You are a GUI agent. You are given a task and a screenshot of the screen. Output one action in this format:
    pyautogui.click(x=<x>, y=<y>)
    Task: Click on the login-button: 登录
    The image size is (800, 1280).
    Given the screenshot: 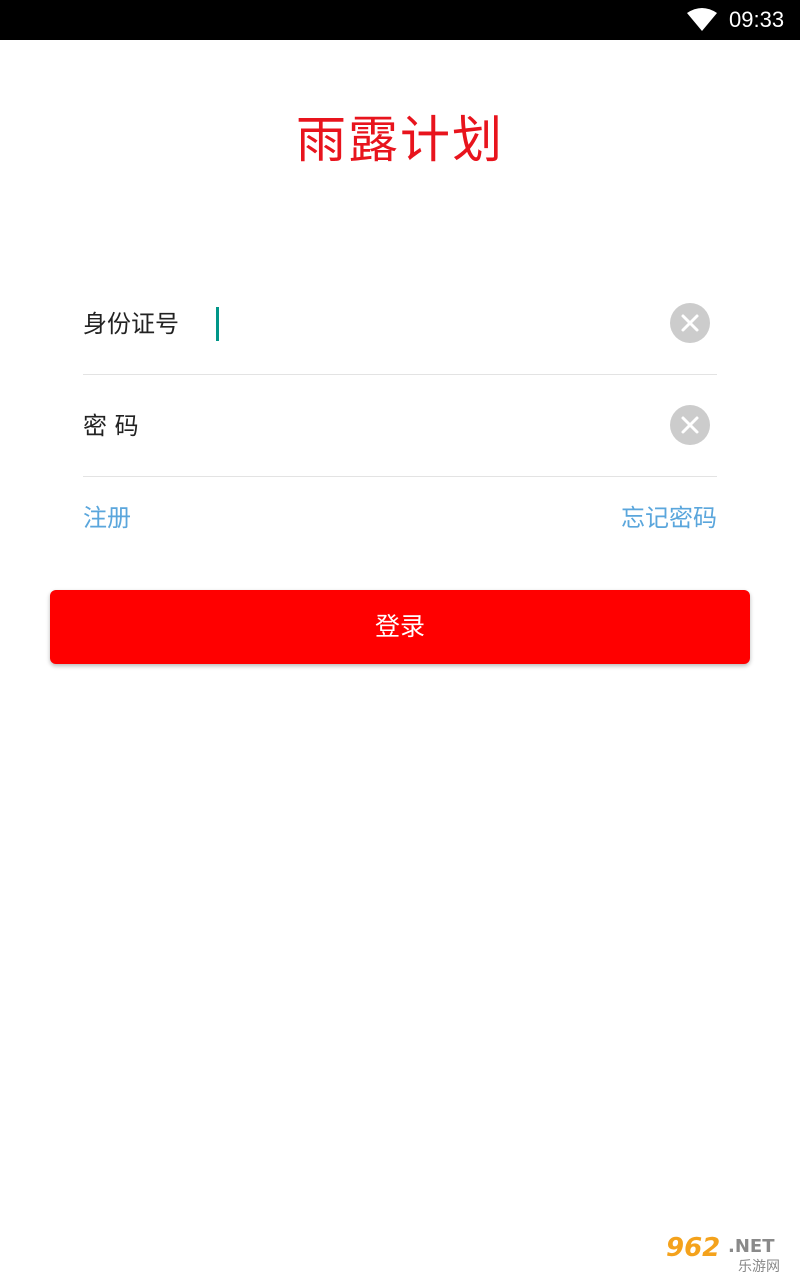 What is the action you would take?
    pyautogui.click(x=400, y=627)
    